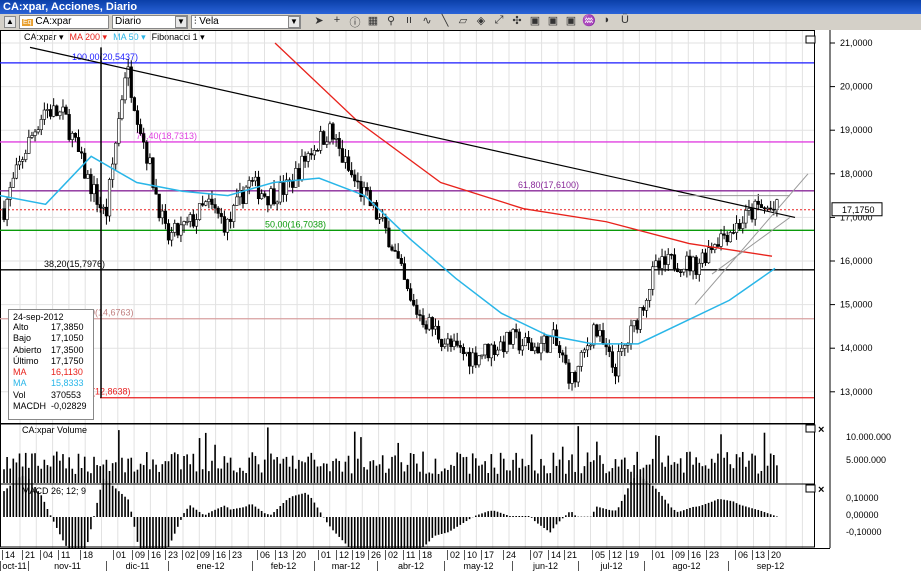  What do you see at coordinates (607, 22) in the screenshot?
I see `sound-icon: ◗` at bounding box center [607, 22].